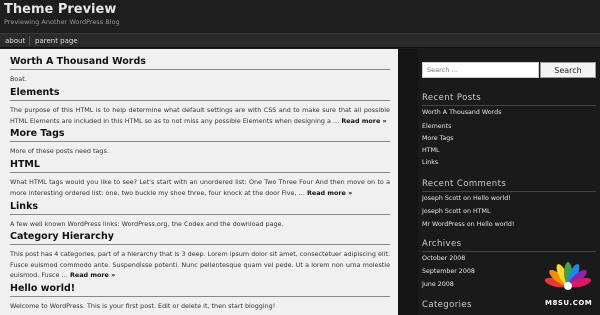 This screenshot has height=315, width=600. Describe the element at coordinates (466, 198) in the screenshot. I see `recent-comment-link: Joseph Scott on Hello world!` at that location.